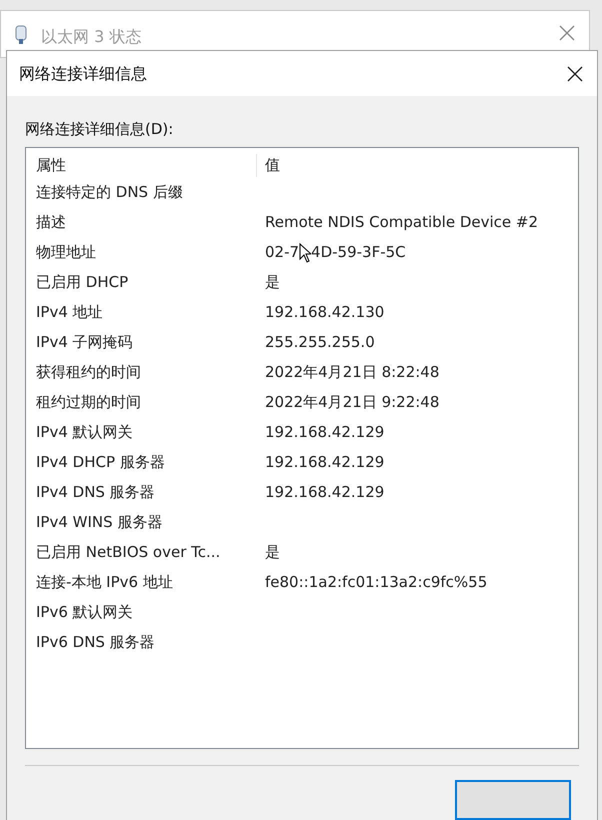 The width and height of the screenshot is (602, 820). Describe the element at coordinates (85, 433) in the screenshot. I see `property-cell-text: IPv4 默认网关` at that location.